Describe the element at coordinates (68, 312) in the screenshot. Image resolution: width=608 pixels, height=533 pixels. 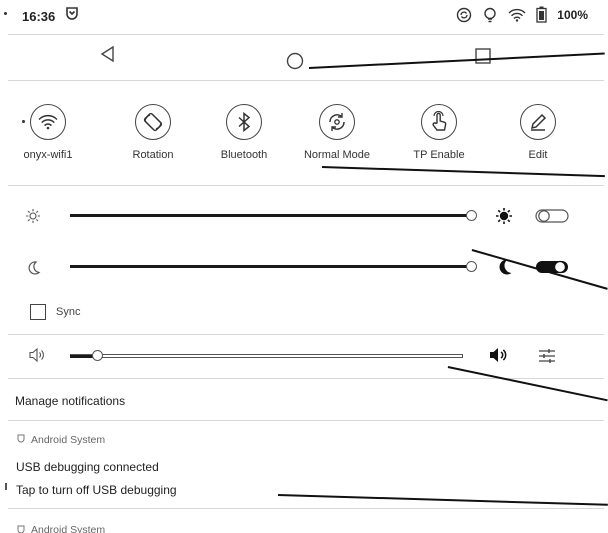
I see `sync-label: Sync` at that location.